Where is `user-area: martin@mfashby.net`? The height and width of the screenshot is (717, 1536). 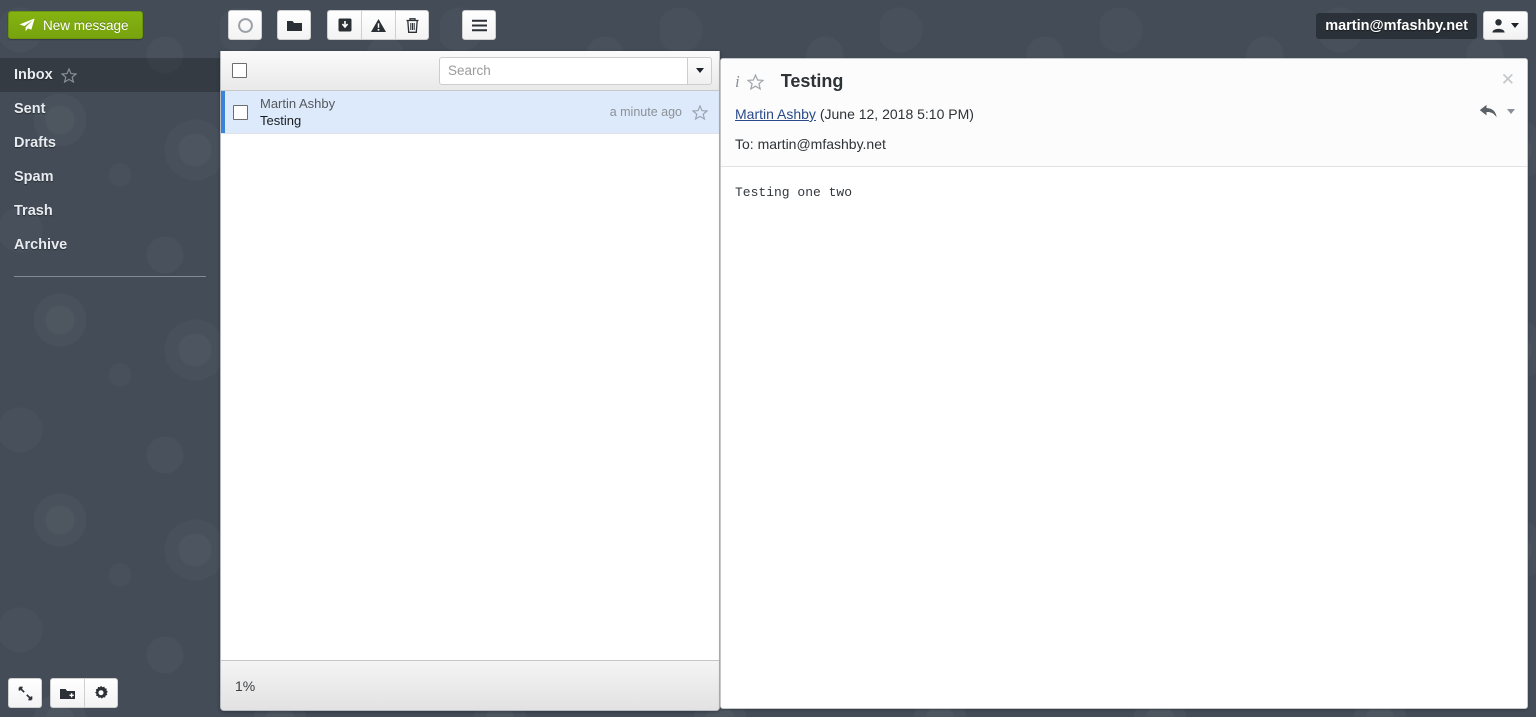
user-area: martin@mfashby.net is located at coordinates (1422, 25).